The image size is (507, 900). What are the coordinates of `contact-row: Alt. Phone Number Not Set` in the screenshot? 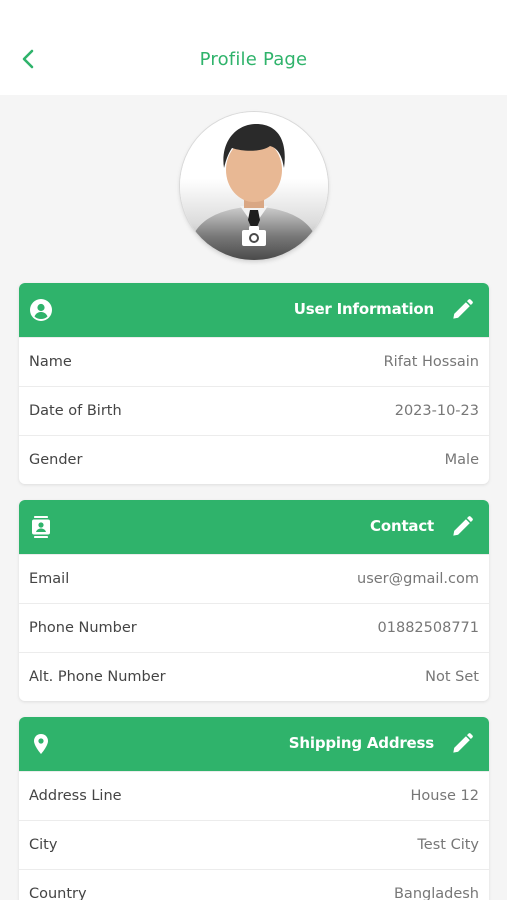 It's located at (254, 676).